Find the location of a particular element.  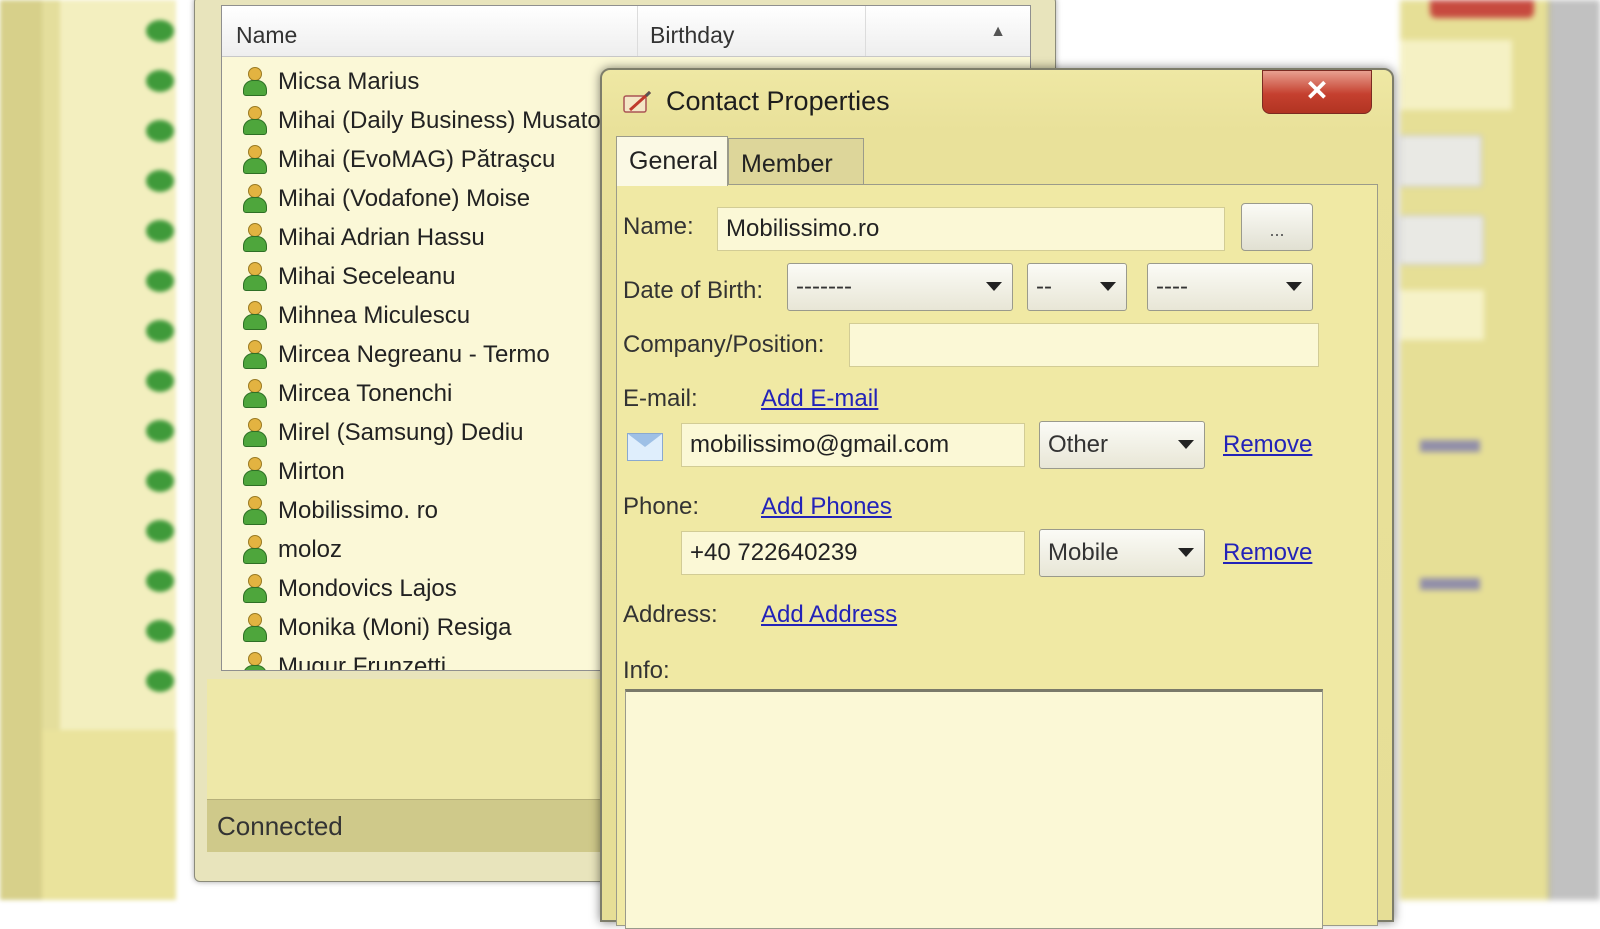

phone-type-select: Mobile is located at coordinates (1122, 553).